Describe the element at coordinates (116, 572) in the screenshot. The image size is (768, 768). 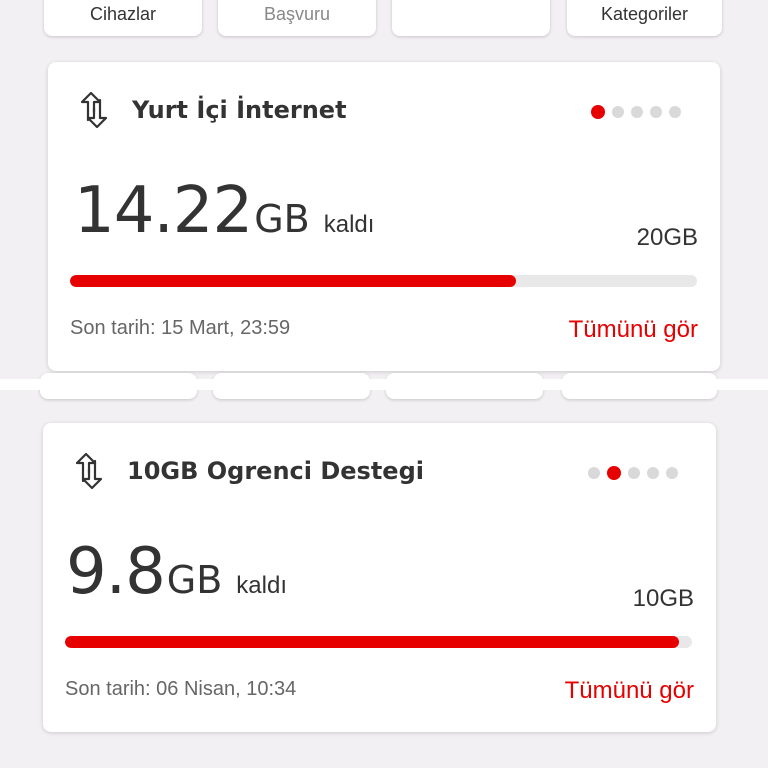
I see `remaining-value: 9.8` at that location.